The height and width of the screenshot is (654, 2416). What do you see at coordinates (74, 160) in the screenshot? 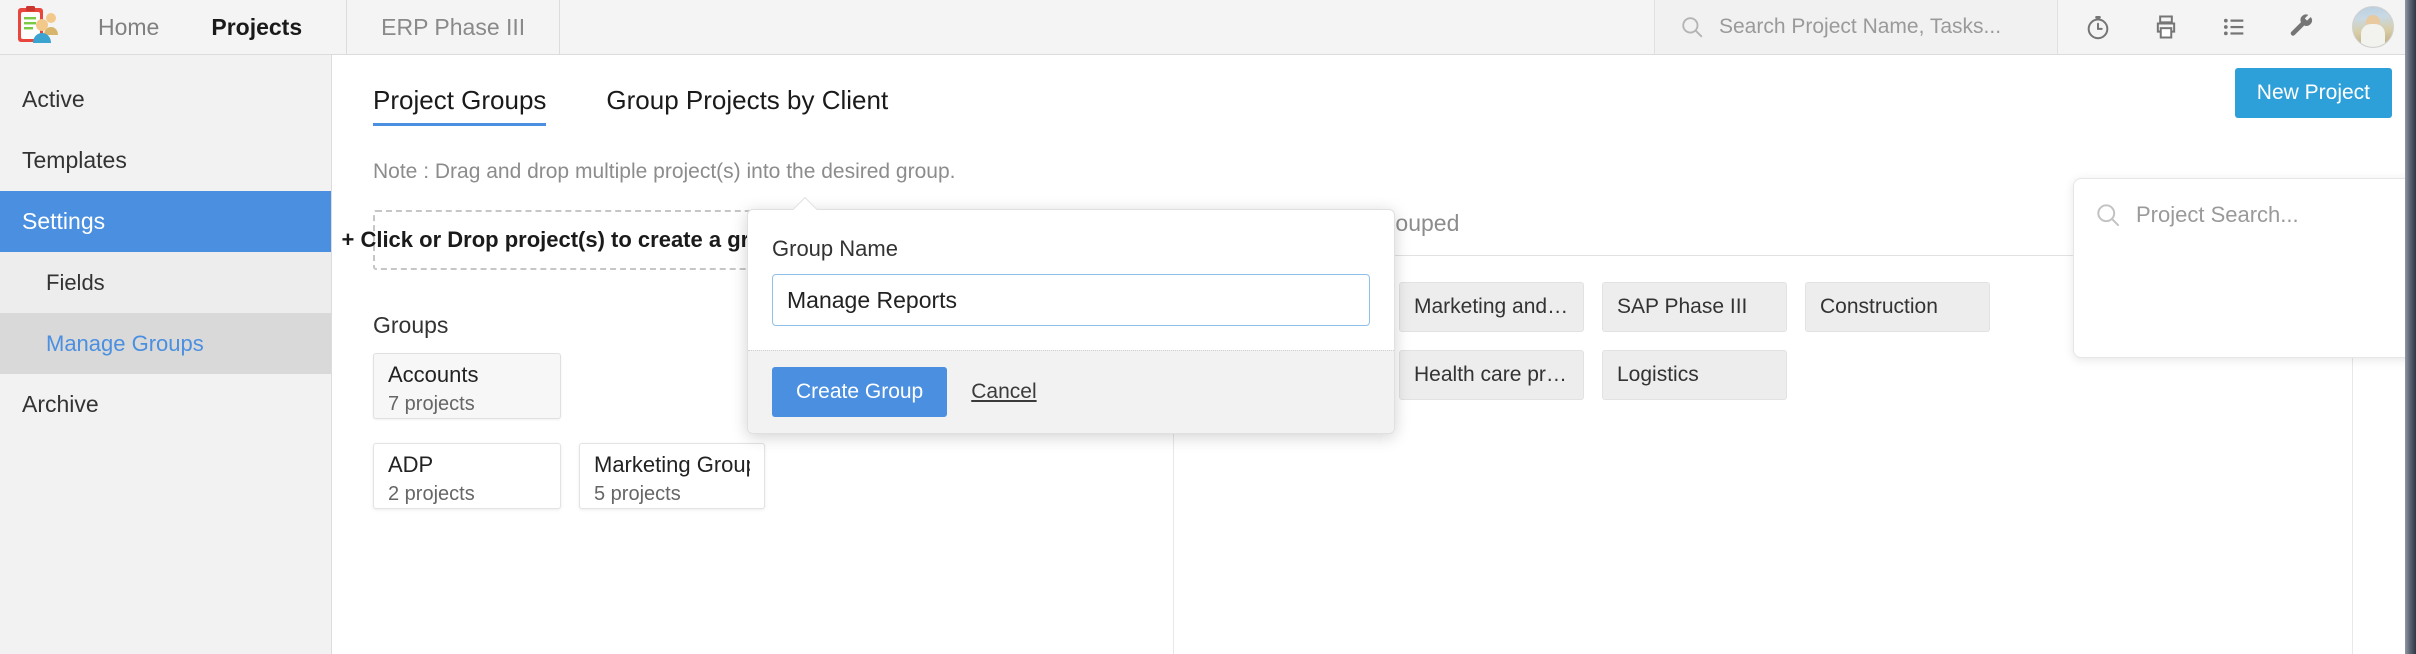
I see `sidebar-item-label: Templates` at bounding box center [74, 160].